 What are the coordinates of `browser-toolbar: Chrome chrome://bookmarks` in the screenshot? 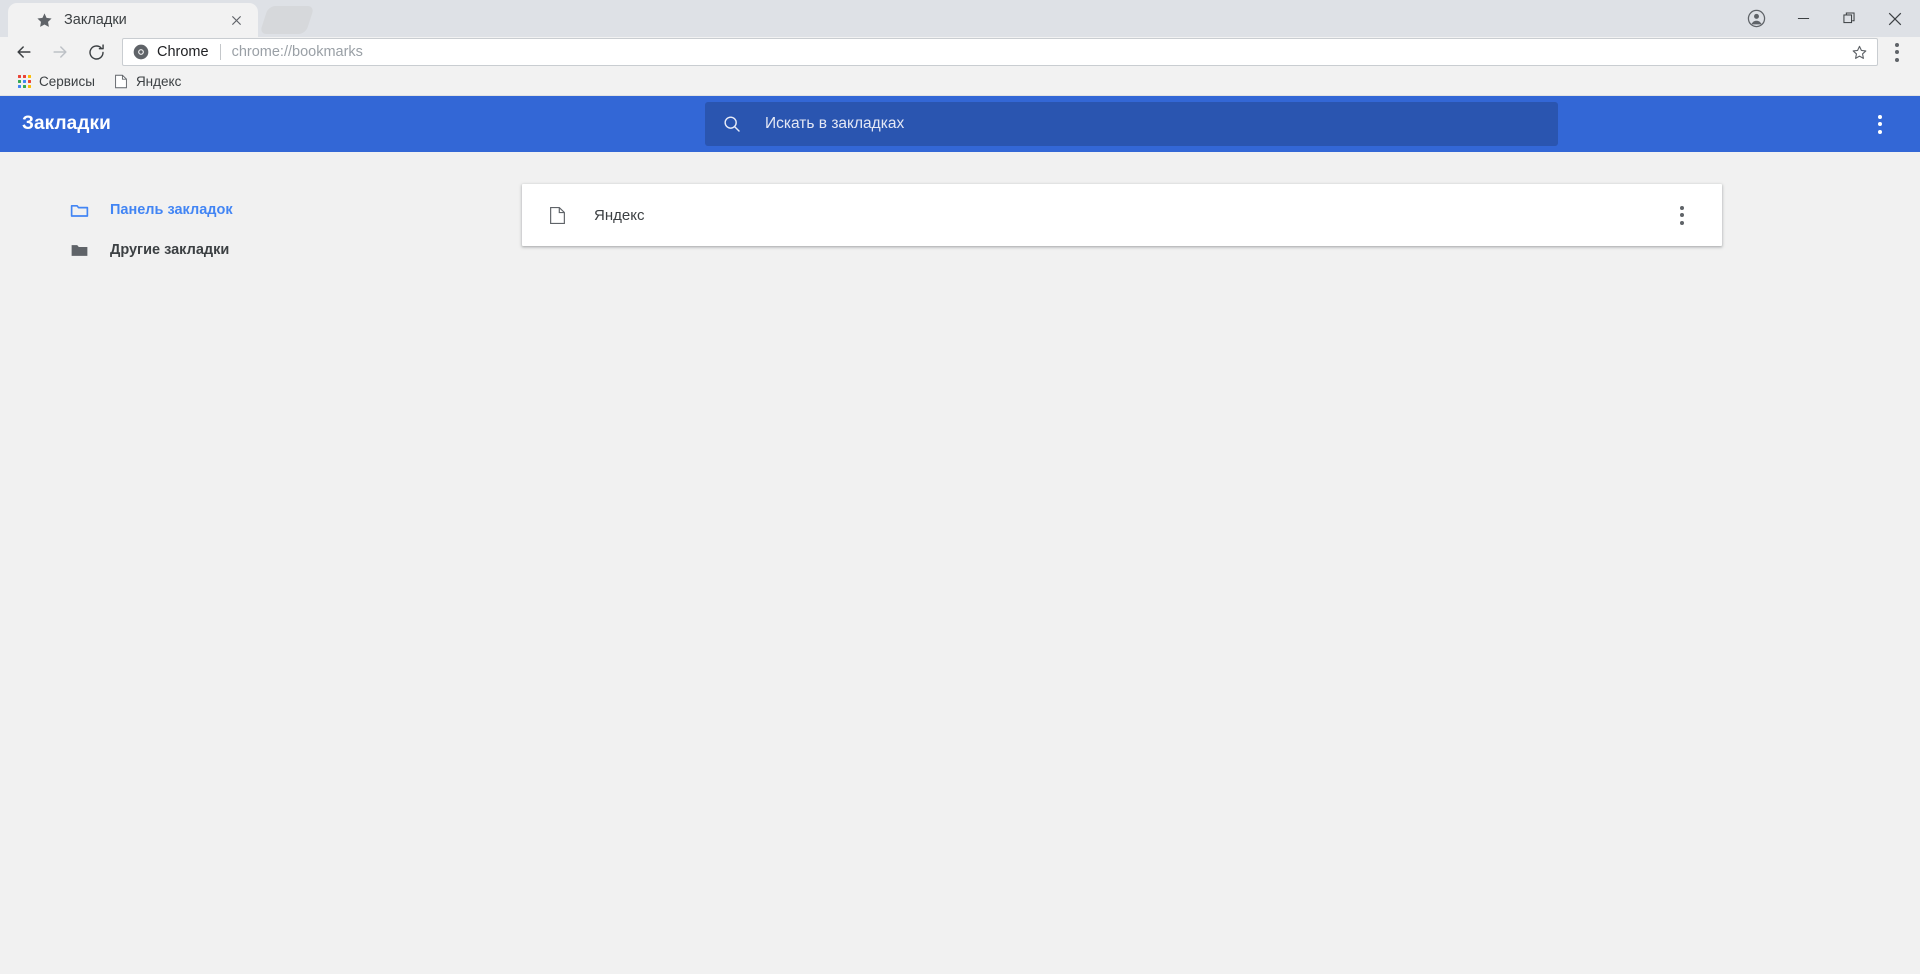 It's located at (960, 52).